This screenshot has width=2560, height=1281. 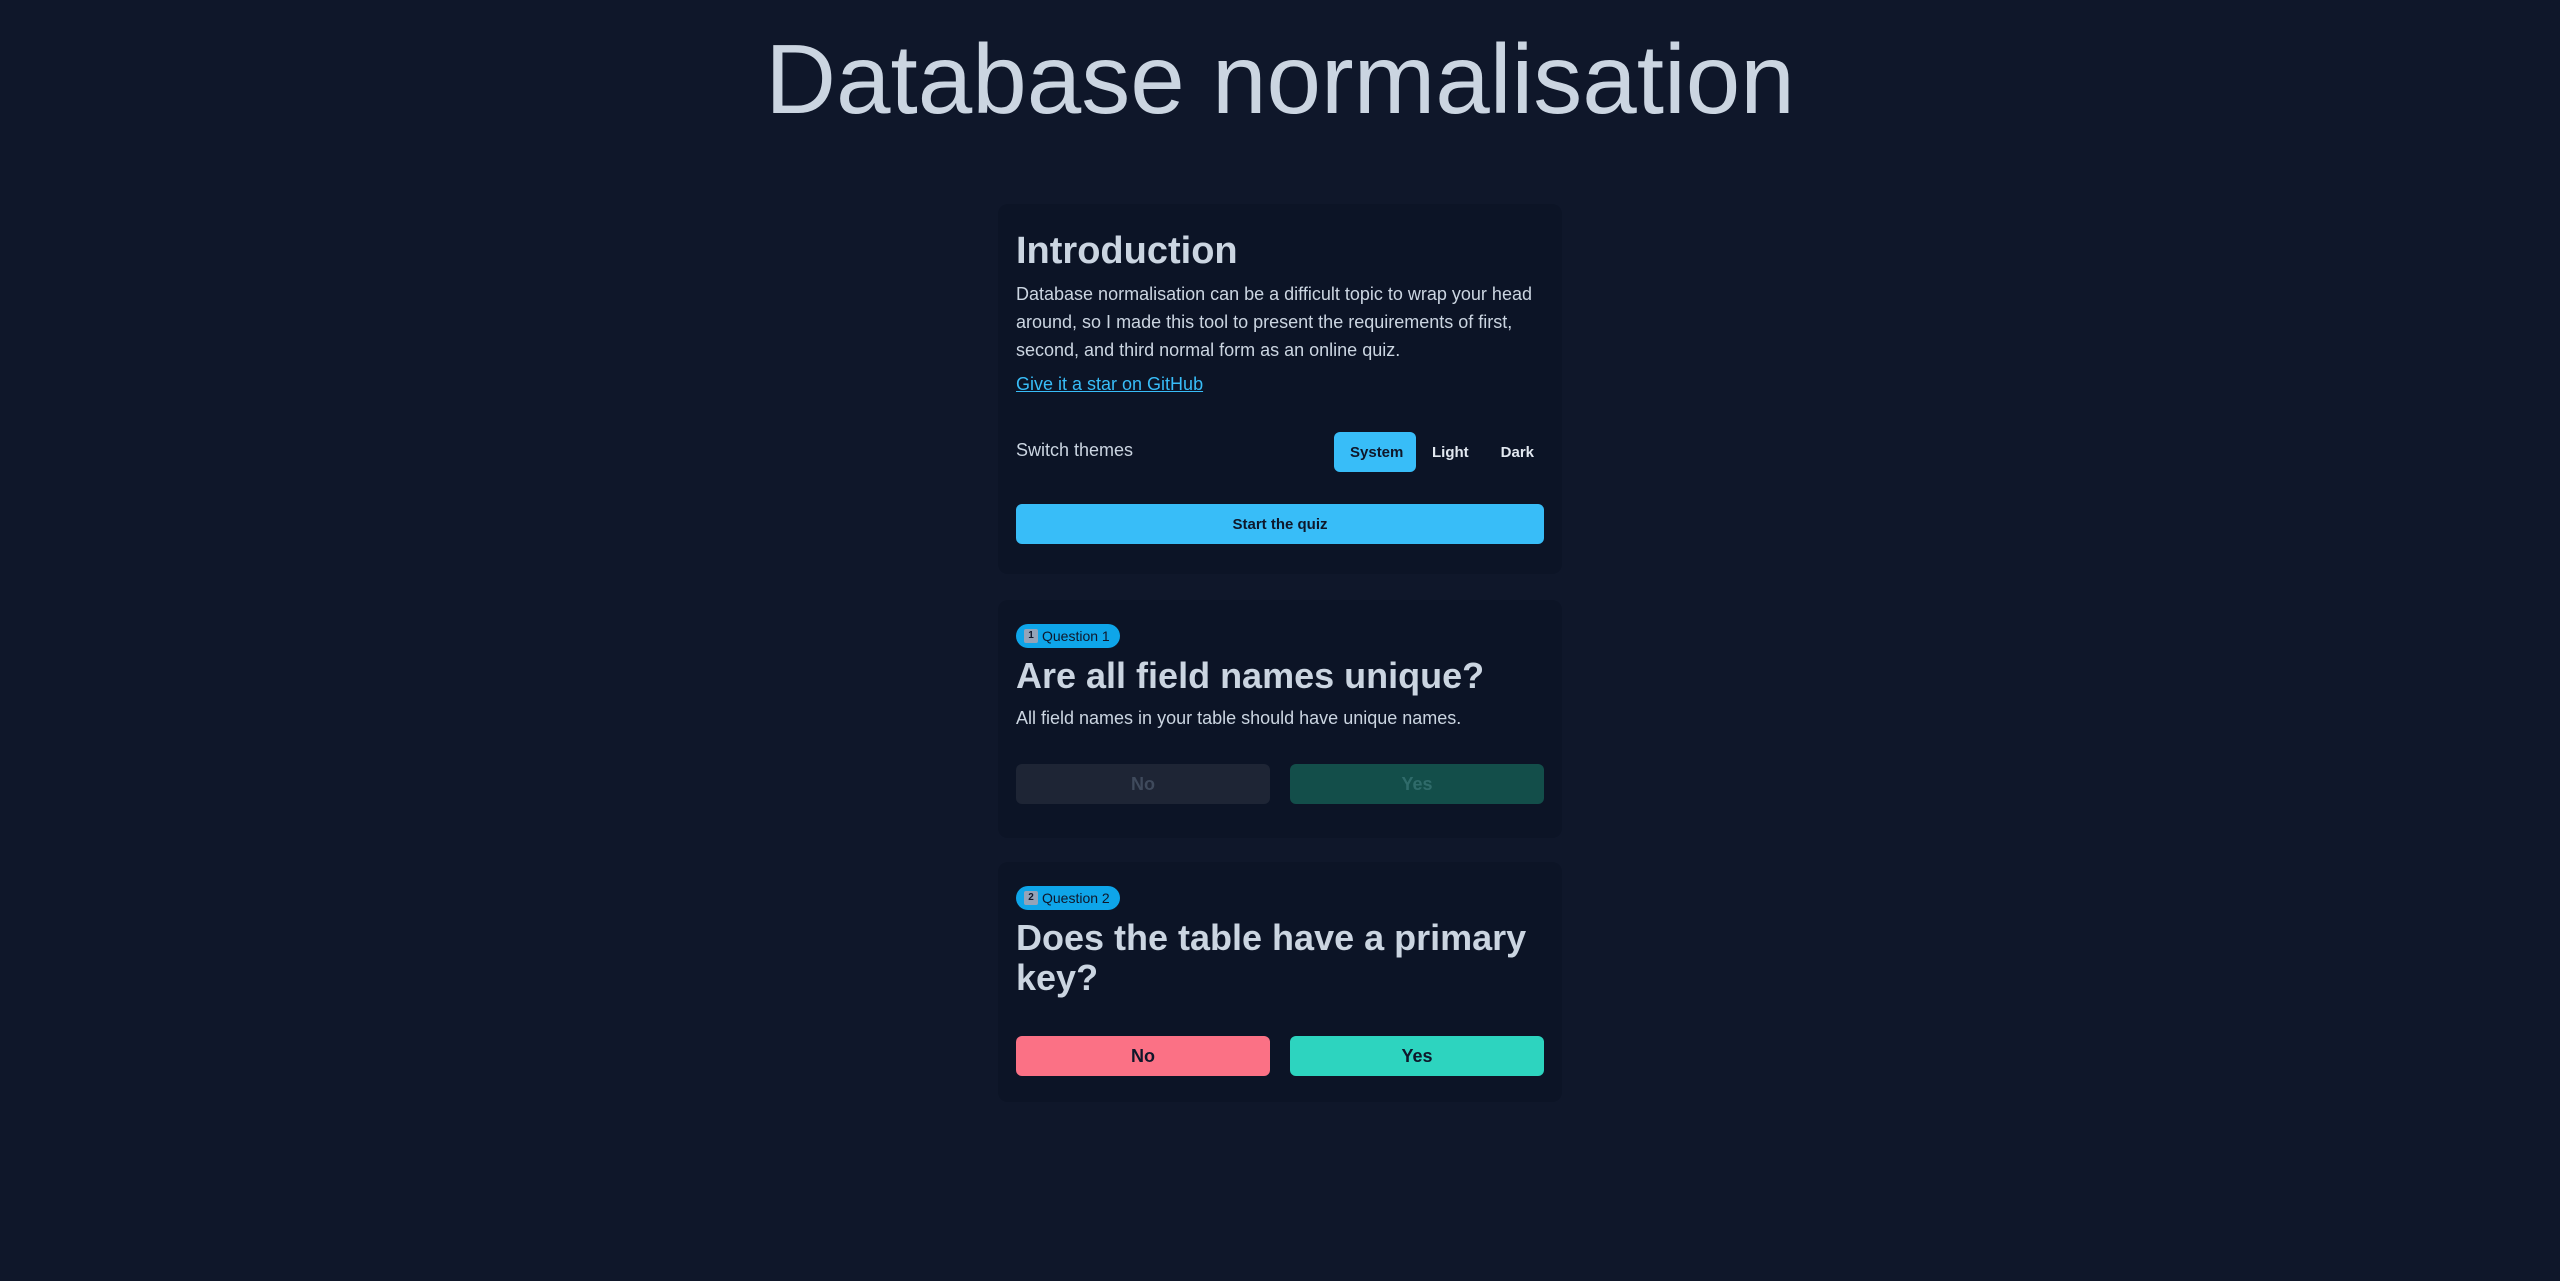 What do you see at coordinates (1450, 452) in the screenshot?
I see `theme-light-button: Light` at bounding box center [1450, 452].